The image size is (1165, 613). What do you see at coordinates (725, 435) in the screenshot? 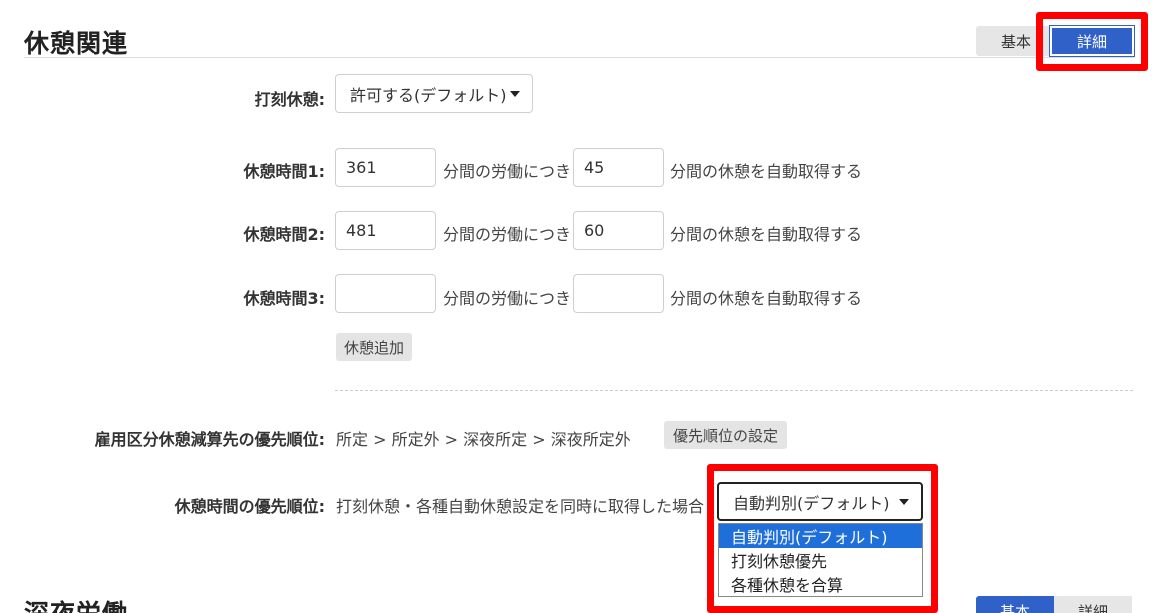
I see `priority-order-settings-button: 優先順位の設定` at bounding box center [725, 435].